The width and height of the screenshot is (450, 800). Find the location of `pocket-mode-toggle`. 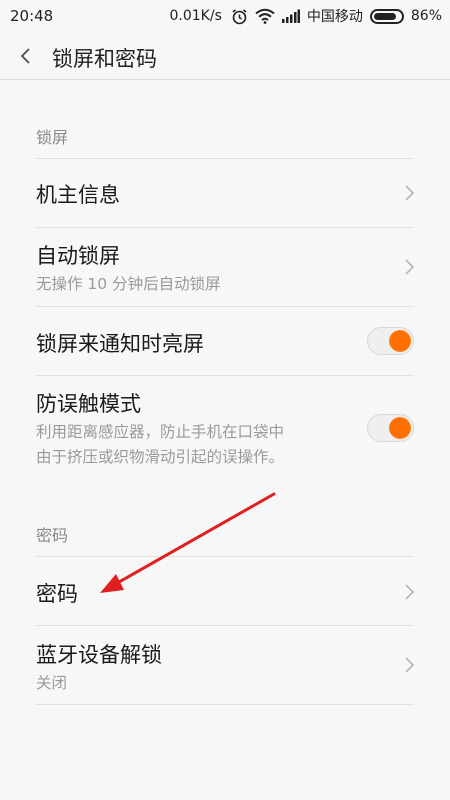

pocket-mode-toggle is located at coordinates (390, 428).